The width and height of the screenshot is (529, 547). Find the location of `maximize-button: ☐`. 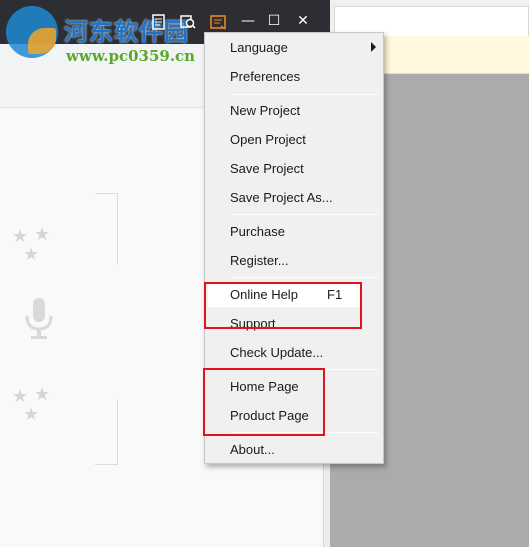

maximize-button: ☐ is located at coordinates (274, 21).